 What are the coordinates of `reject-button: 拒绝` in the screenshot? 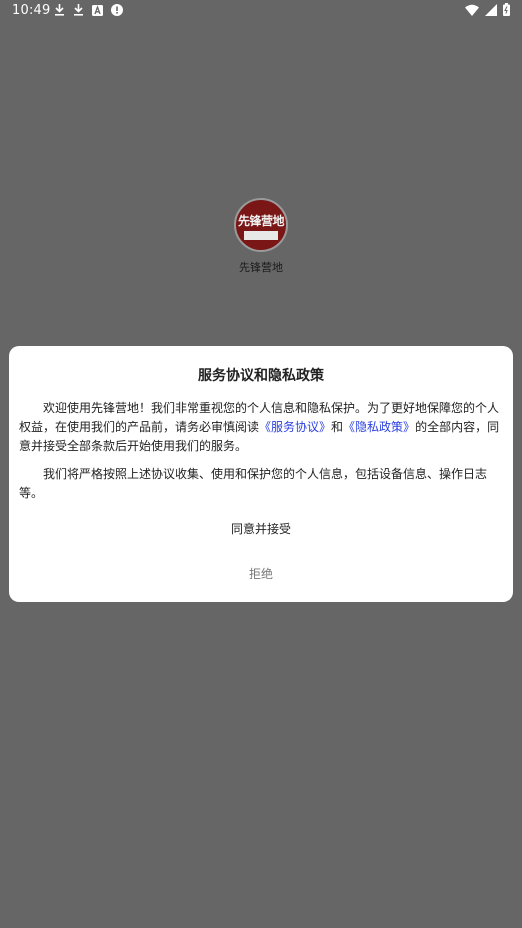 It's located at (261, 573).